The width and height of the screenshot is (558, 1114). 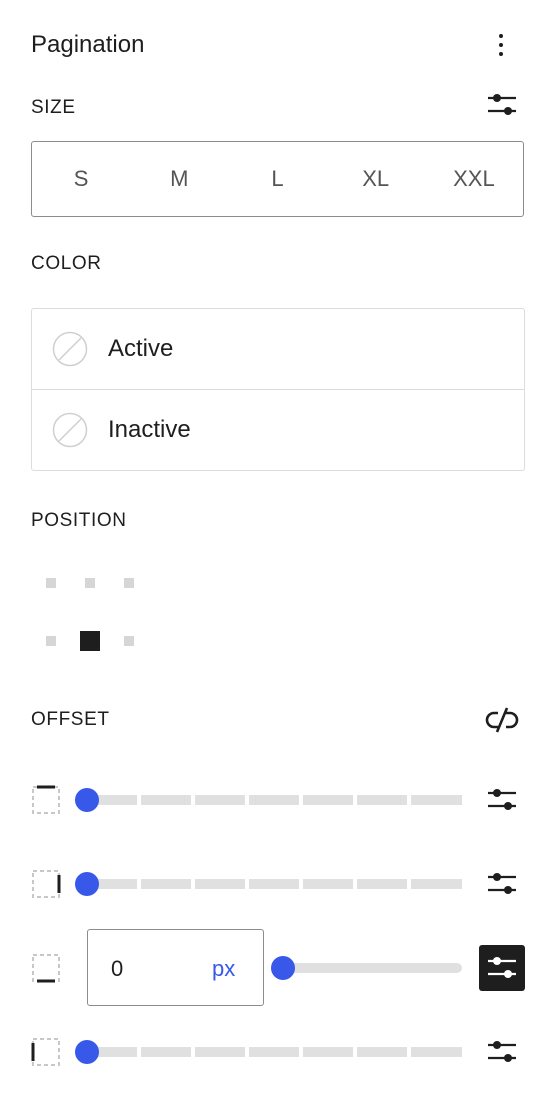 What do you see at coordinates (501, 36) in the screenshot?
I see `vertical-ellipsis-icon` at bounding box center [501, 36].